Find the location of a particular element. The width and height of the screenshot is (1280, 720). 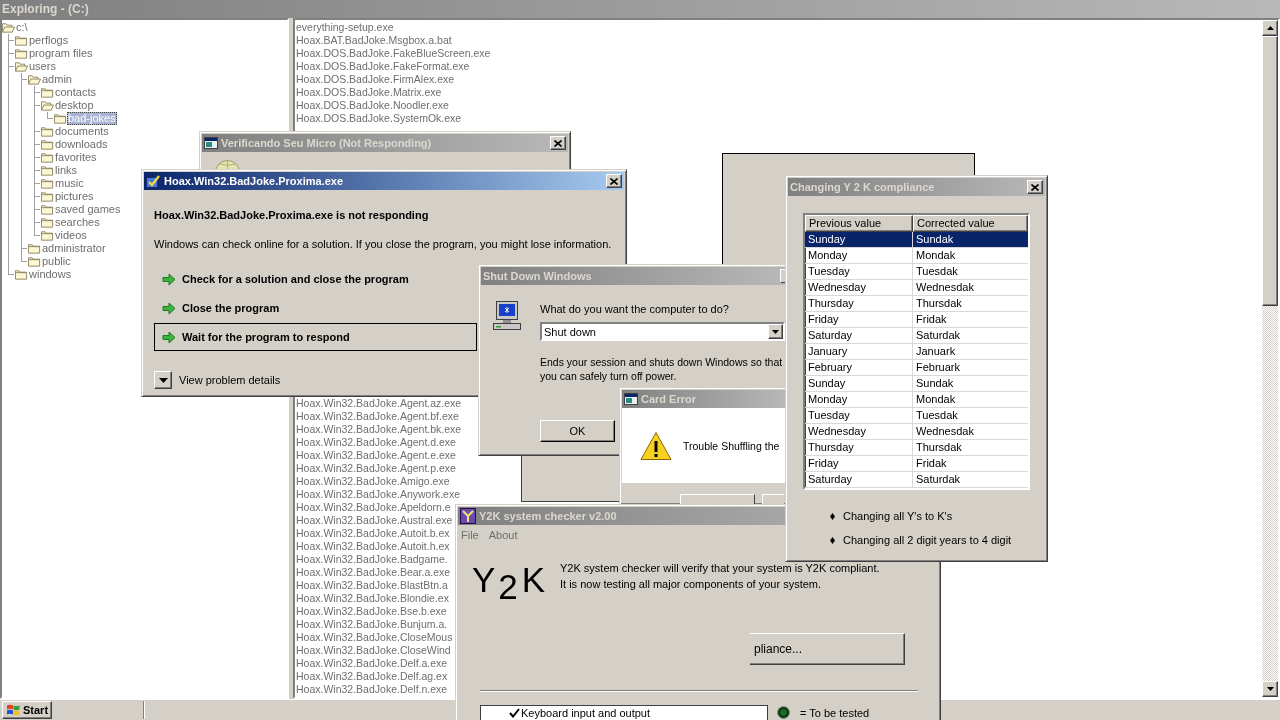

action-dropdown: Shut down is located at coordinates (662, 331).